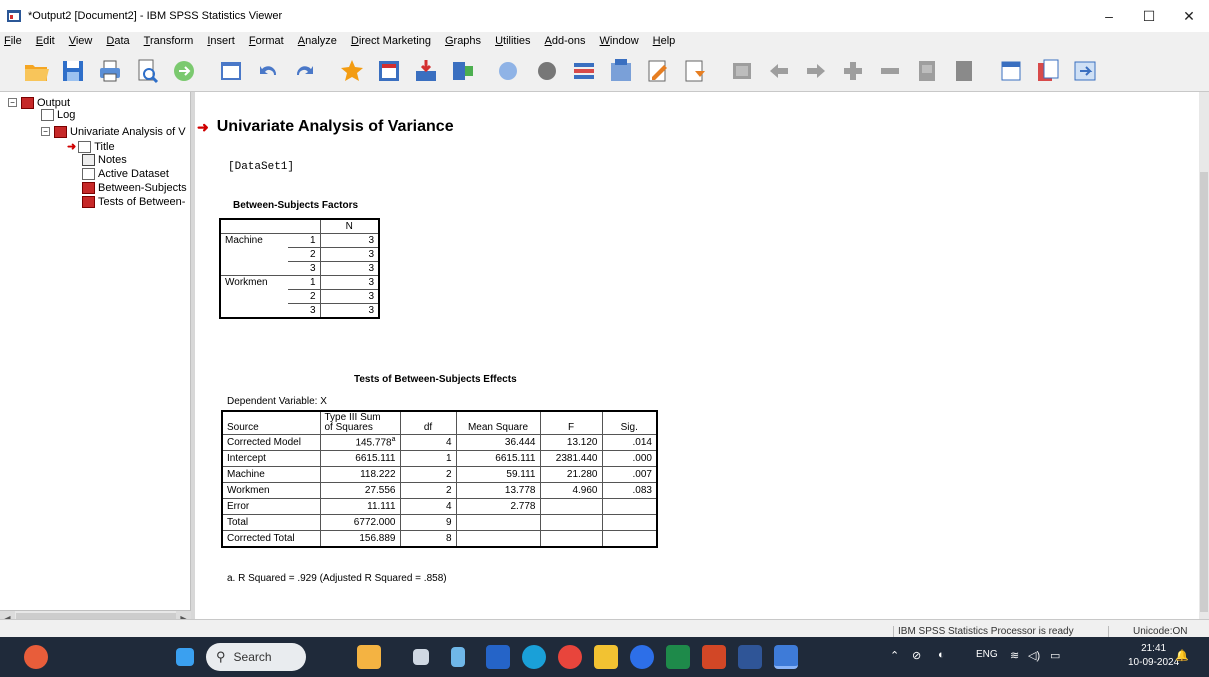  I want to click on goto-variable-icon, so click(426, 71).